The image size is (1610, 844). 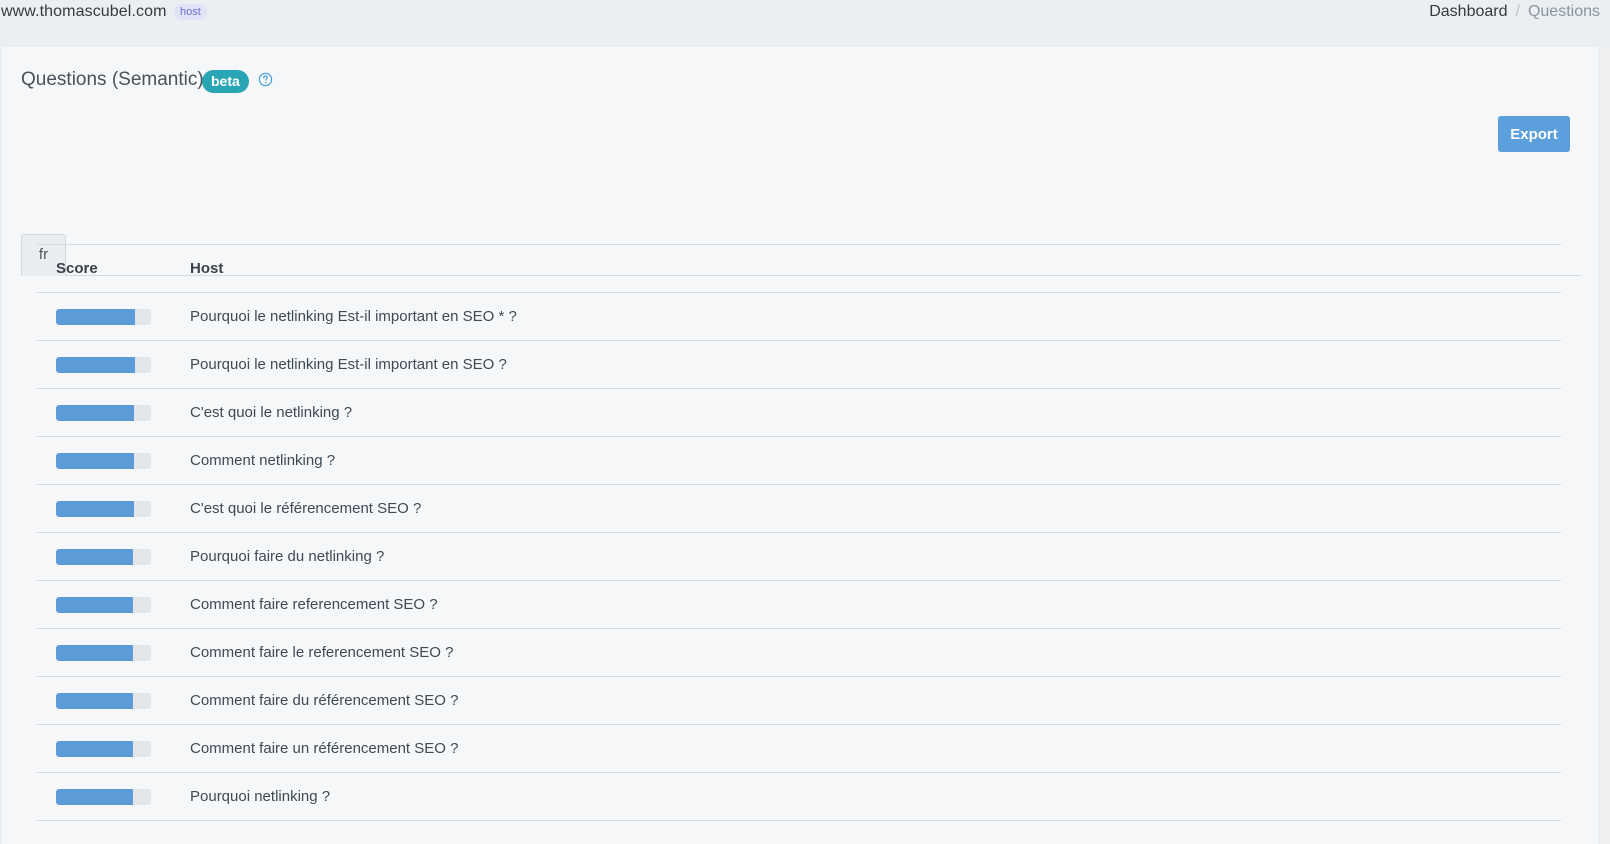 I want to click on question-text: Pourquoi netlinking ?, so click(x=260, y=796).